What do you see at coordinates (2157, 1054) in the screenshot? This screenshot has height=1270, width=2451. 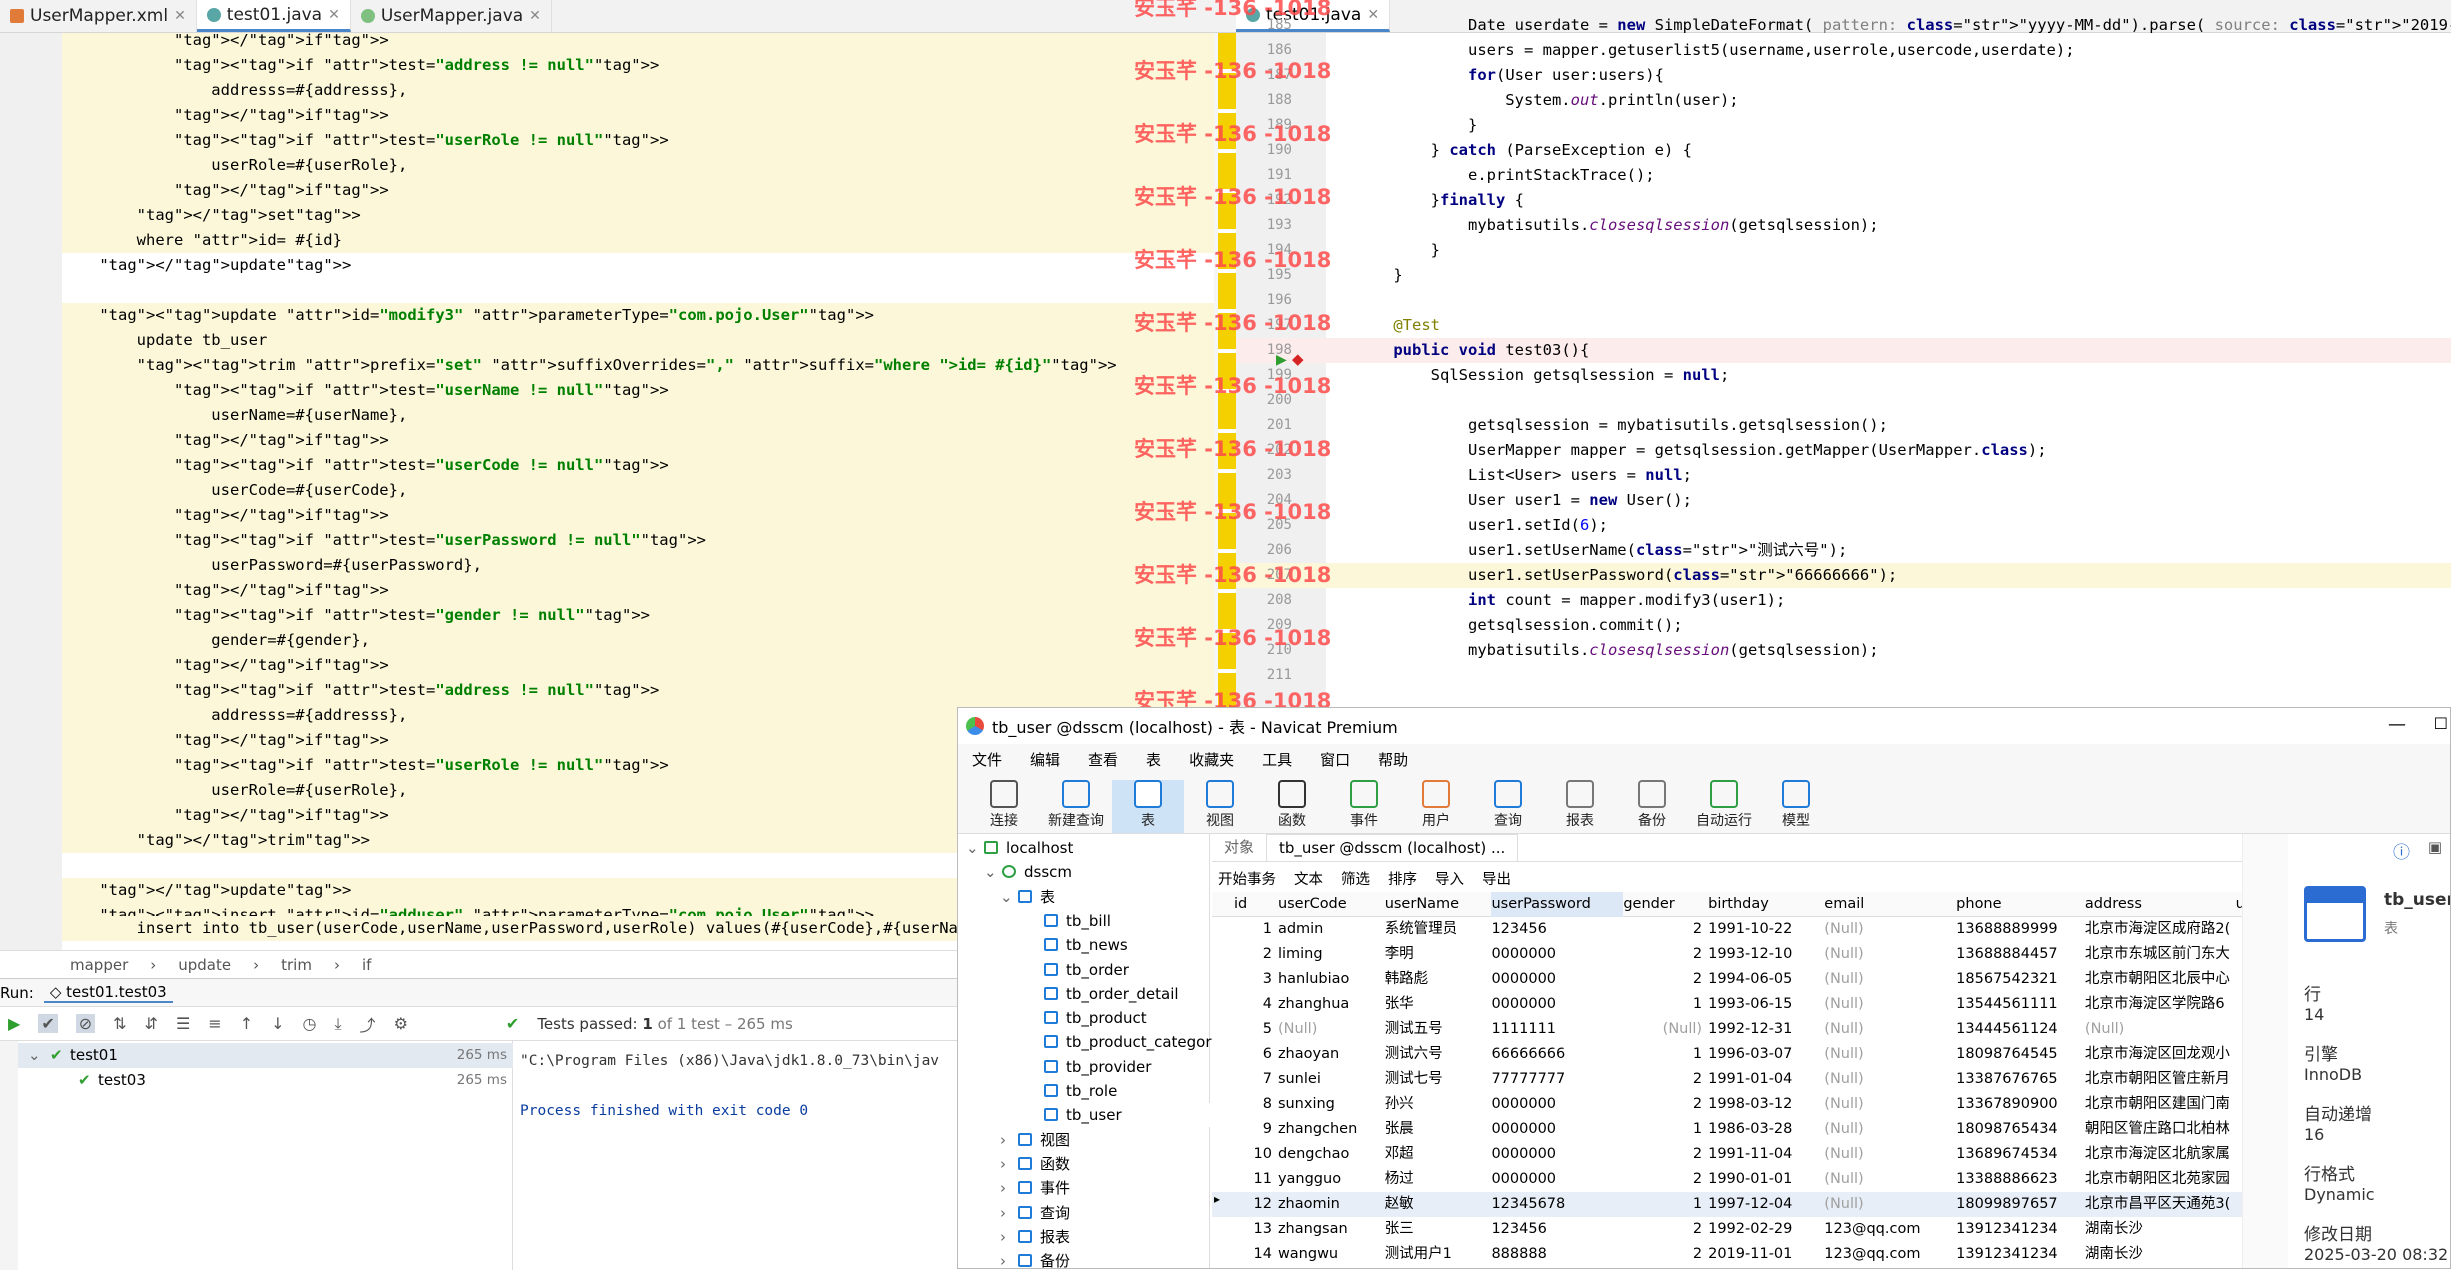 I see `table-cell: 北京市海淀区回龙观小` at bounding box center [2157, 1054].